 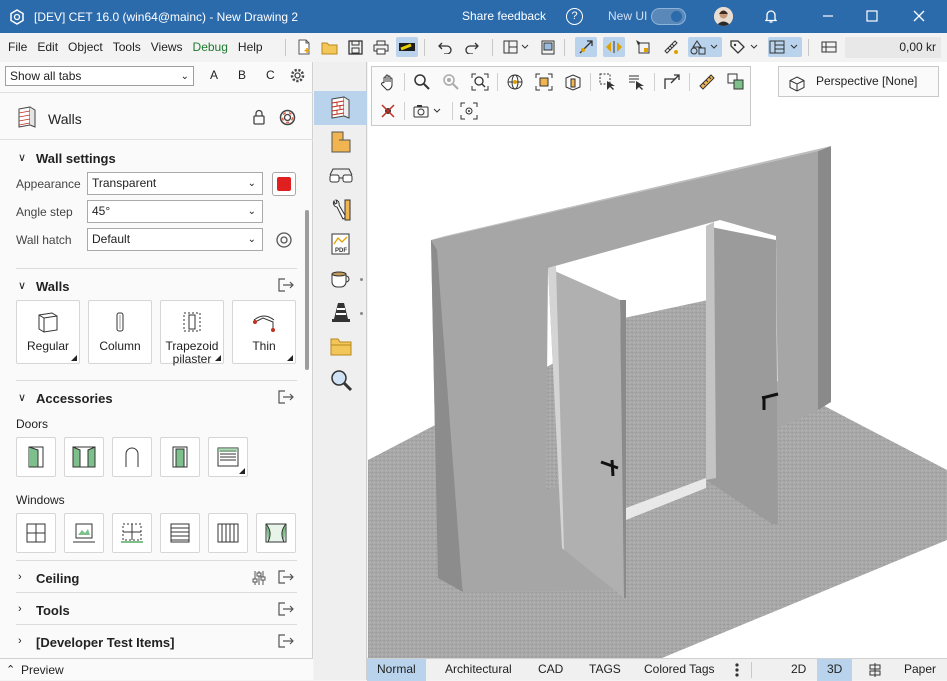 I want to click on view-2d-button: 2D, so click(x=798, y=670).